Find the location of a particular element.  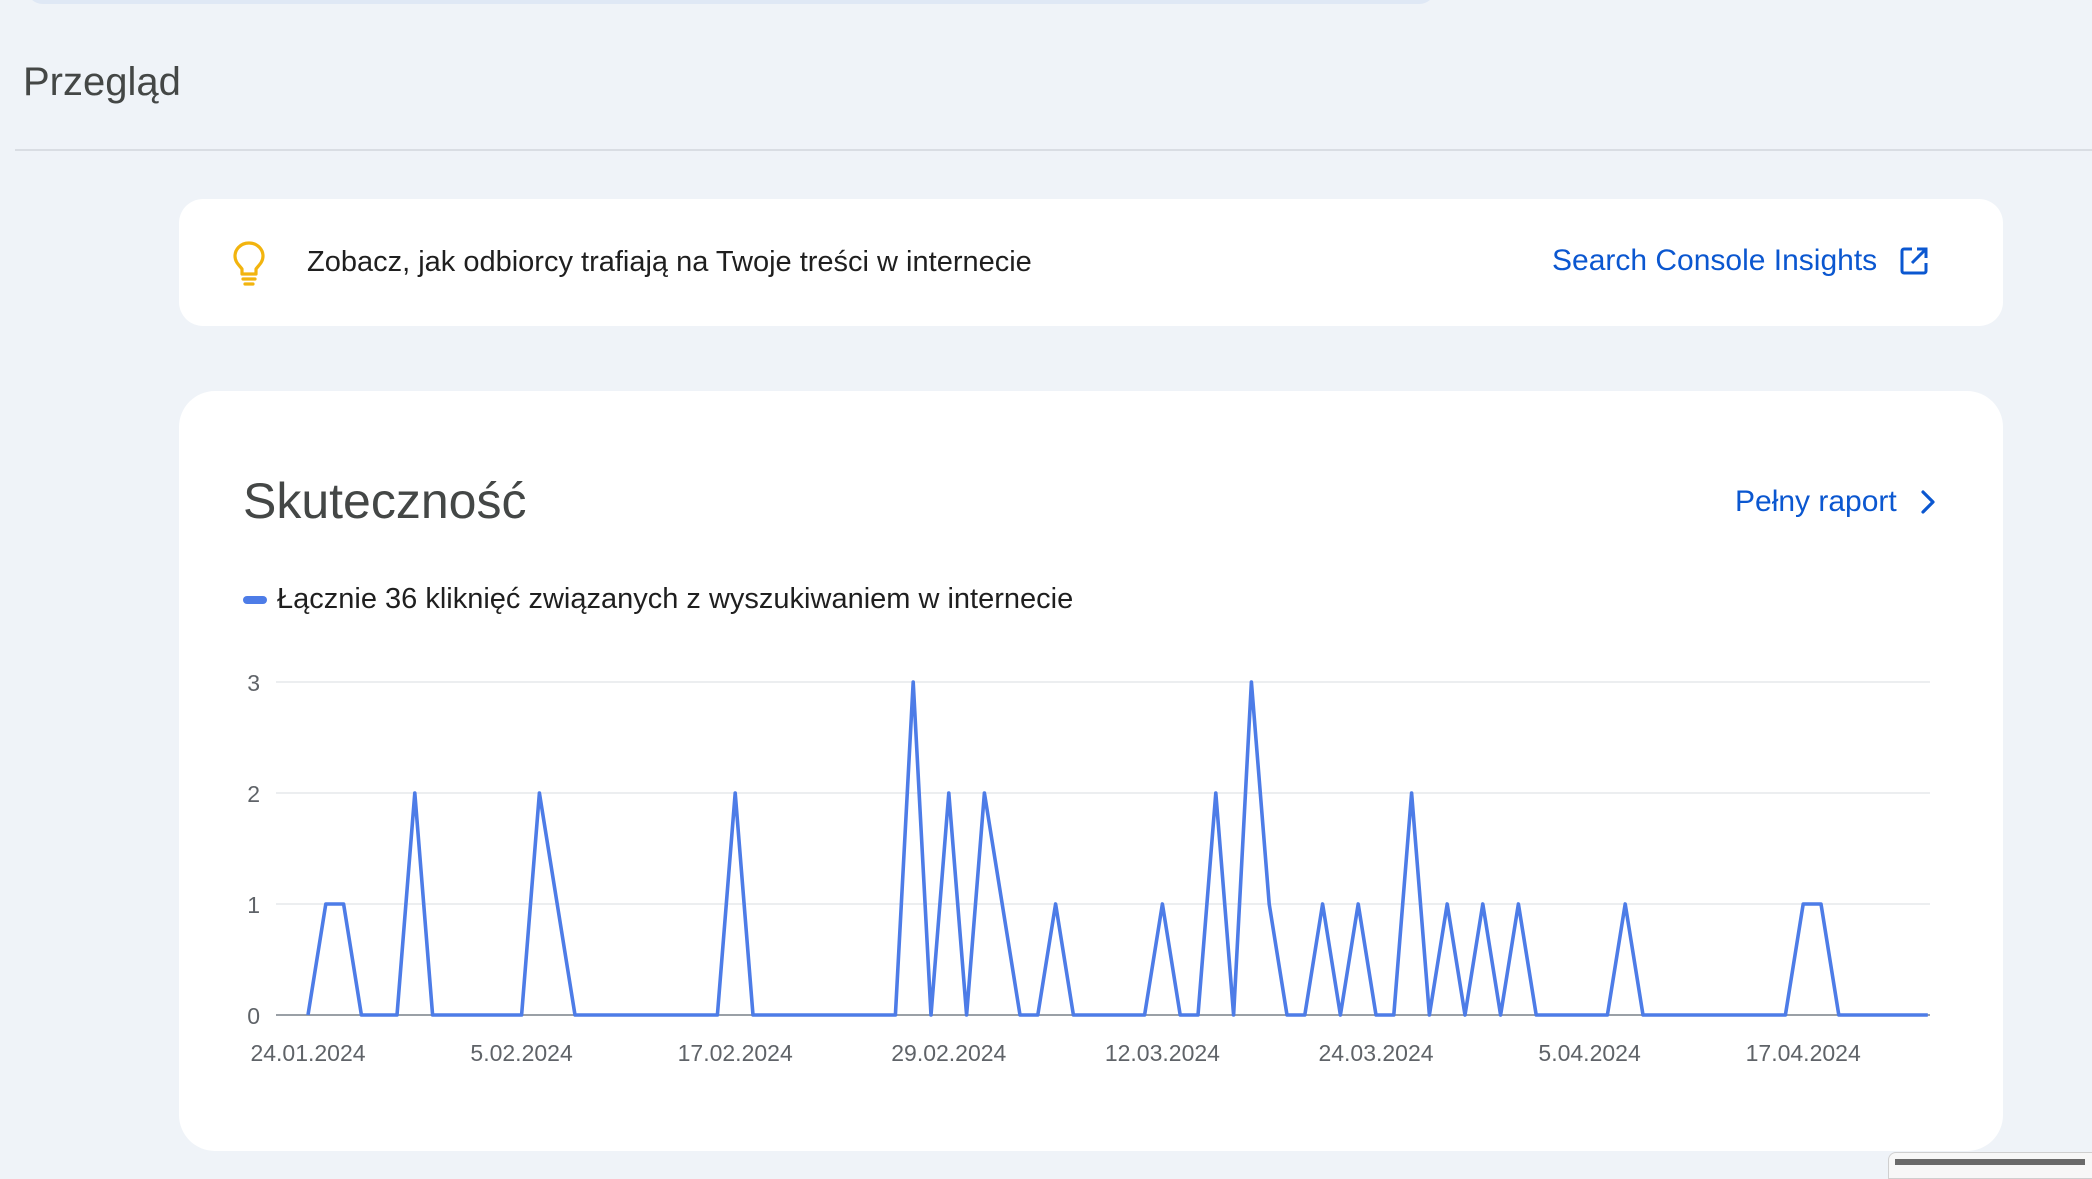

y-tick-label: 1 is located at coordinates (253, 905).